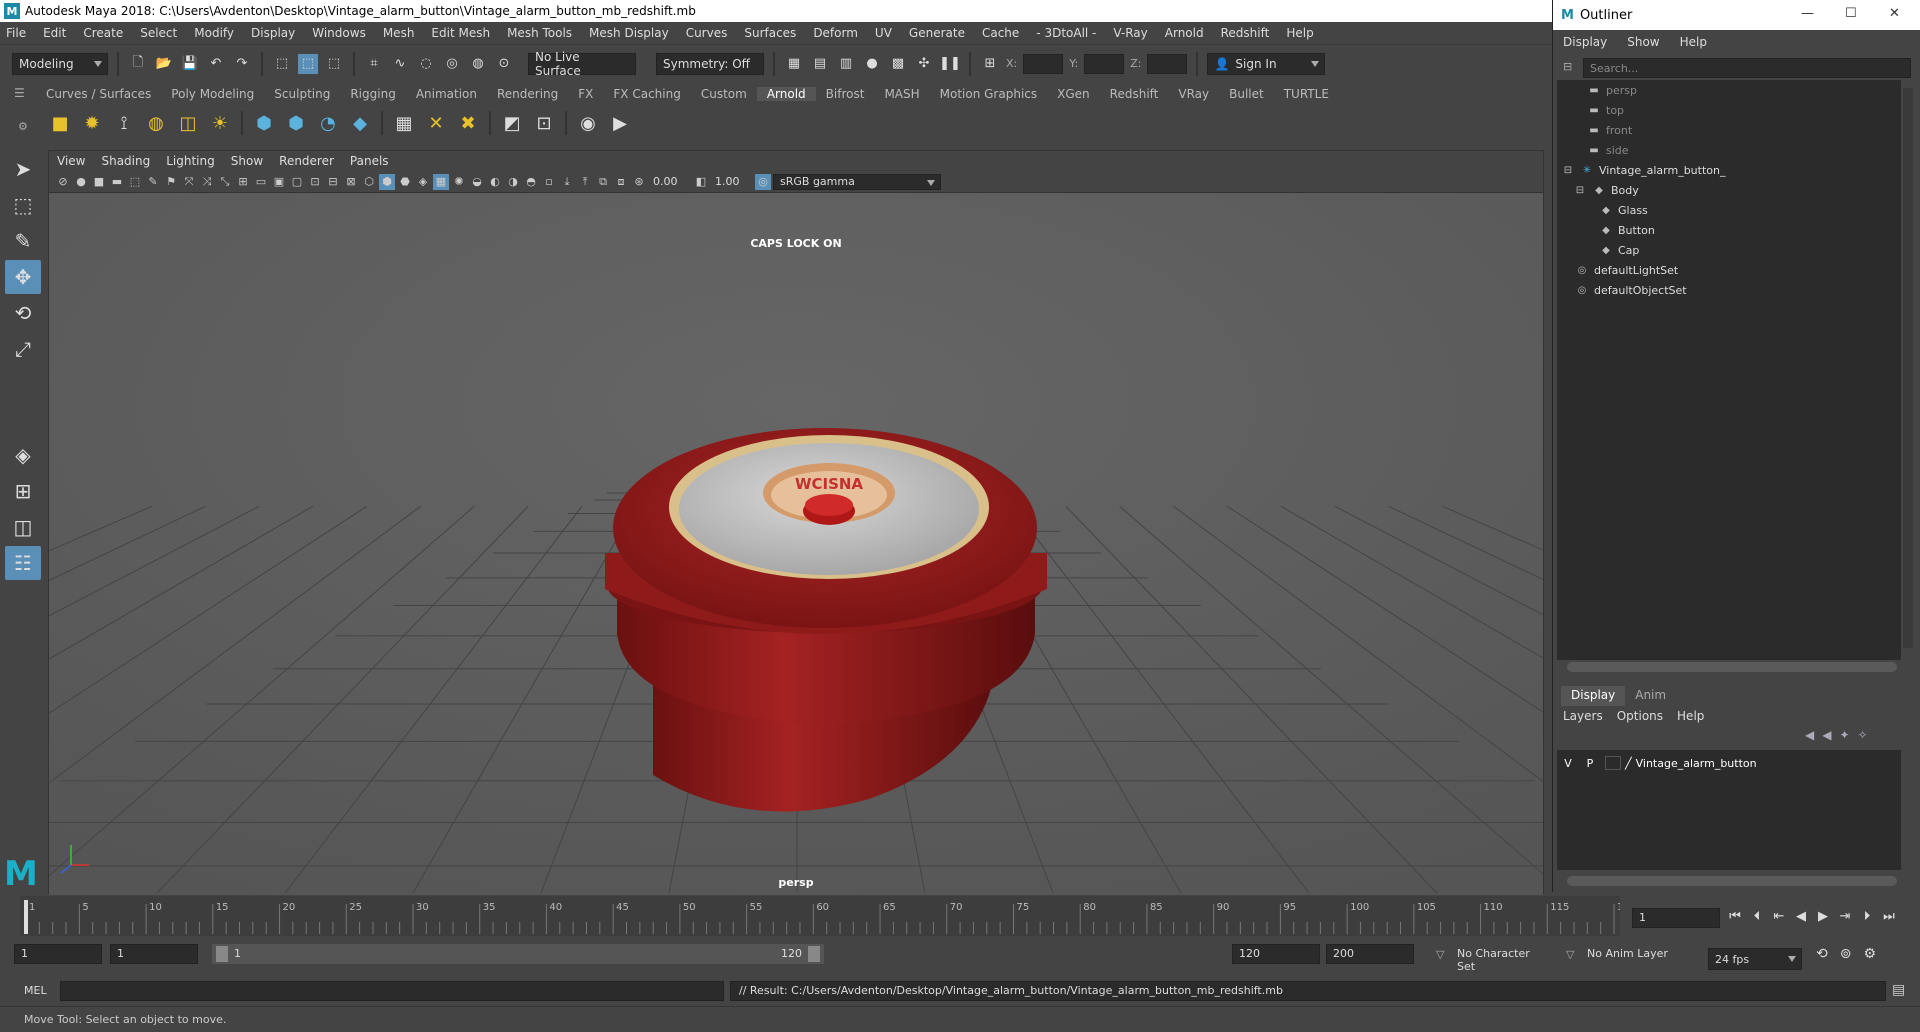 Image resolution: width=1920 pixels, height=1032 pixels. What do you see at coordinates (585, 94) in the screenshot?
I see `shelf-tab-fx: FX` at bounding box center [585, 94].